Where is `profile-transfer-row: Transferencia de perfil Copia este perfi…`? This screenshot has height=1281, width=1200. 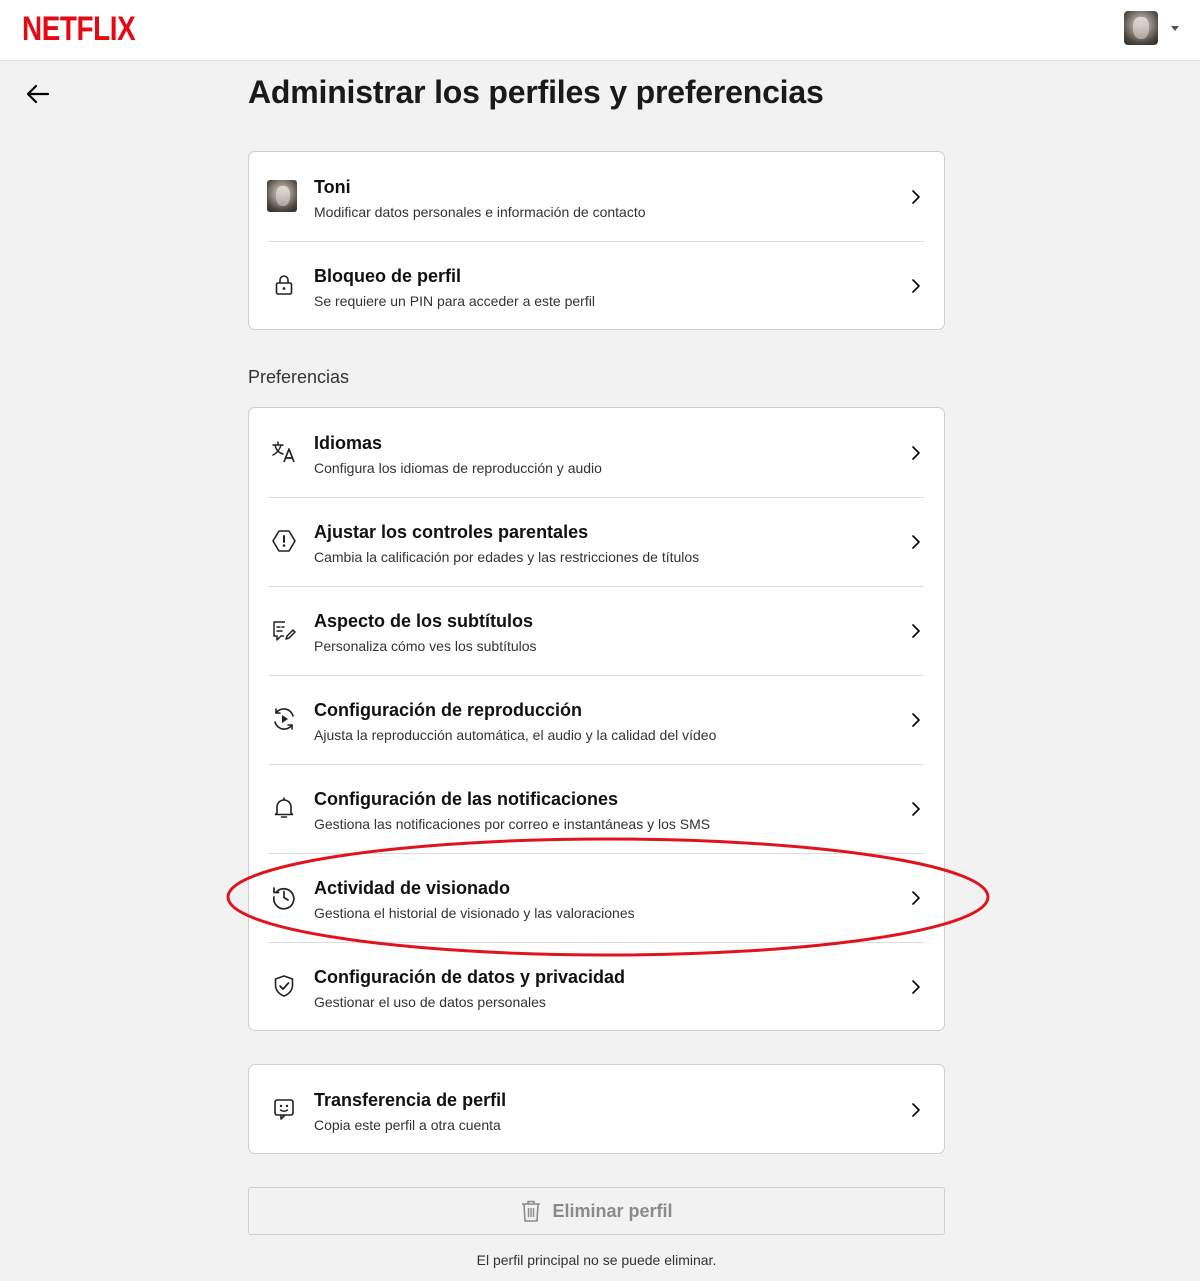
profile-transfer-row: Transferencia de perfil Copia este perfi… is located at coordinates (596, 1109).